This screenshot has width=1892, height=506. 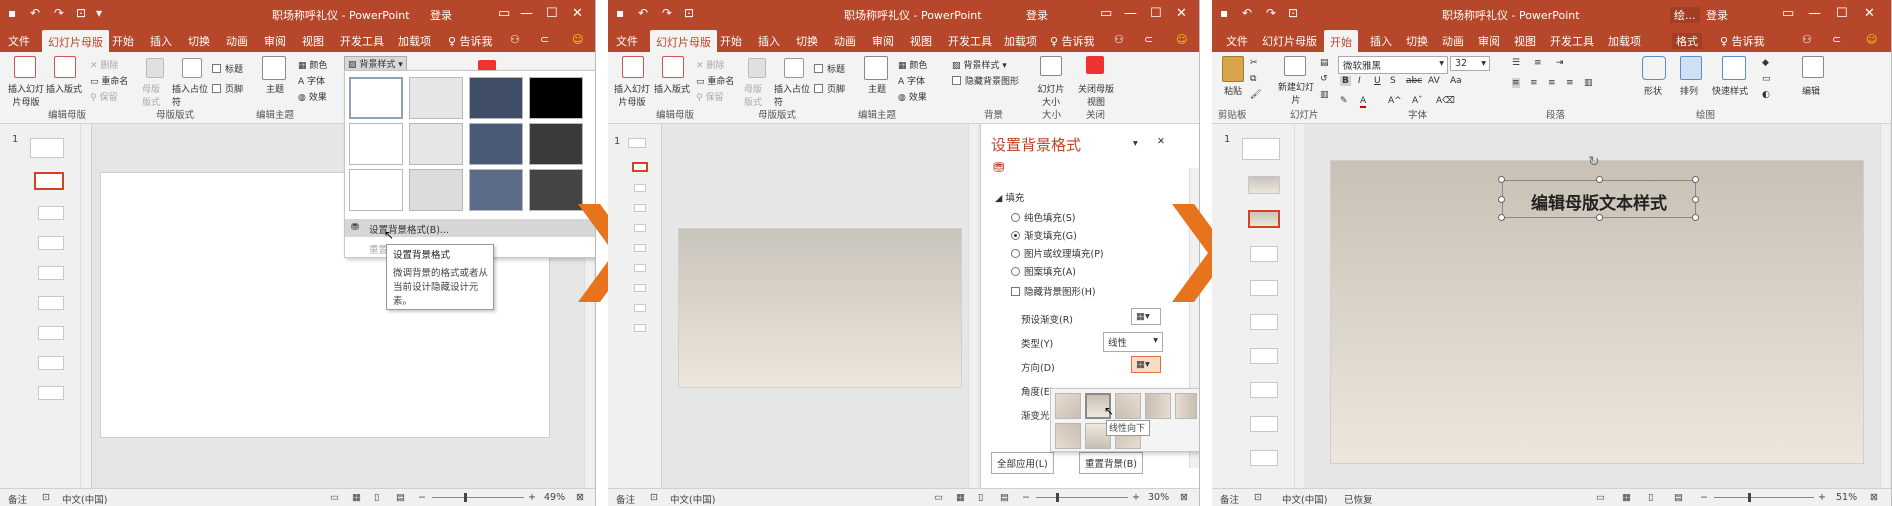 I want to click on columns-icon: ▥, so click(x=1588, y=83).